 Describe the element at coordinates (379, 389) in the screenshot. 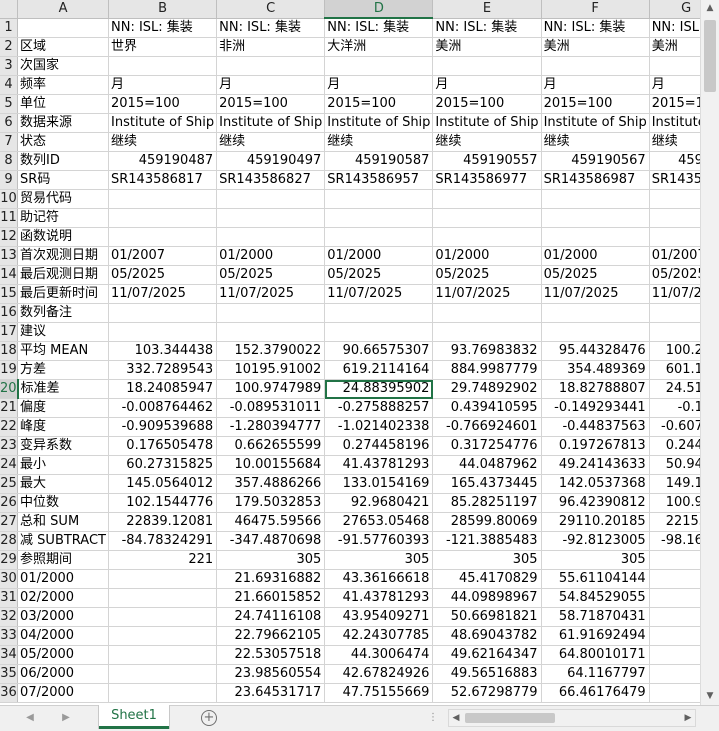

I see `selected-cell: 24.88395902` at that location.